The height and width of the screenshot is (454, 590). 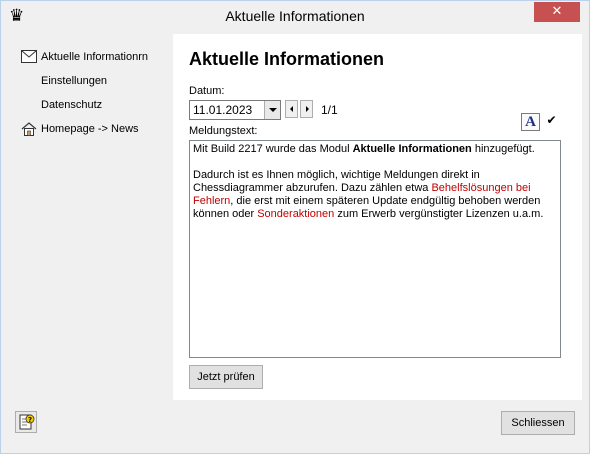 I want to click on message-text-segment: hinzugefügt., so click(x=503, y=149).